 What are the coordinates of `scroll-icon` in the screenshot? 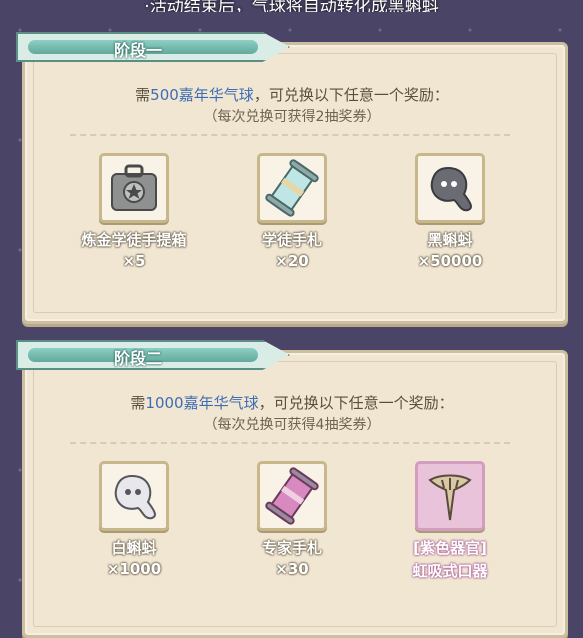 It's located at (292, 188).